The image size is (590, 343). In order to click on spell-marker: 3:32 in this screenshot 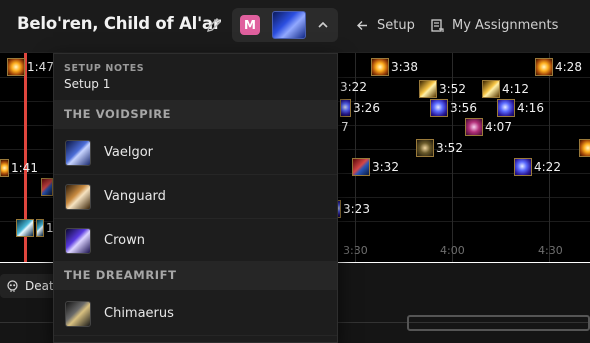, I will do `click(375, 167)`.